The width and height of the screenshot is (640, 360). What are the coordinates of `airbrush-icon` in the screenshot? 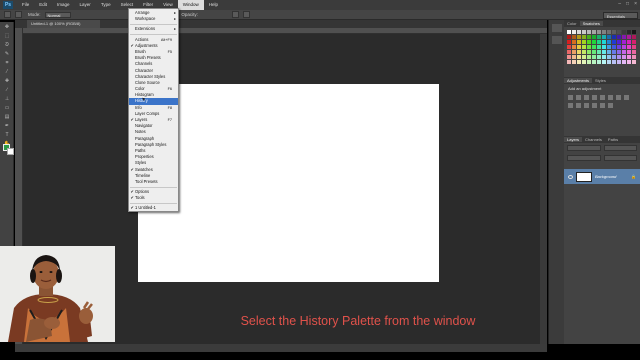 It's located at (235, 14).